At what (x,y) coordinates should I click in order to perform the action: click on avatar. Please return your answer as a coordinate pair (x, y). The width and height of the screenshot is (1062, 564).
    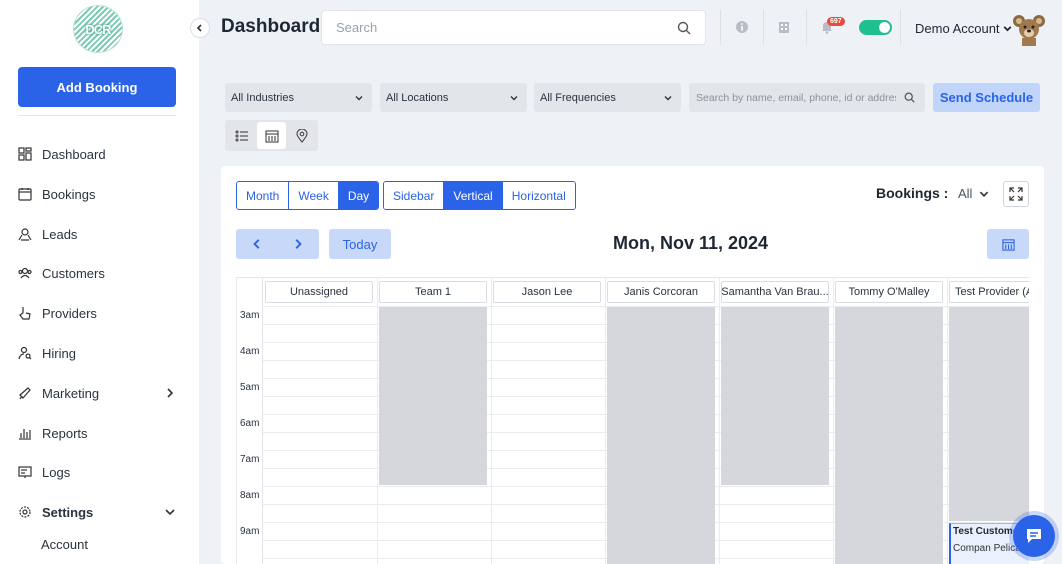
    Looking at the image, I should click on (1029, 29).